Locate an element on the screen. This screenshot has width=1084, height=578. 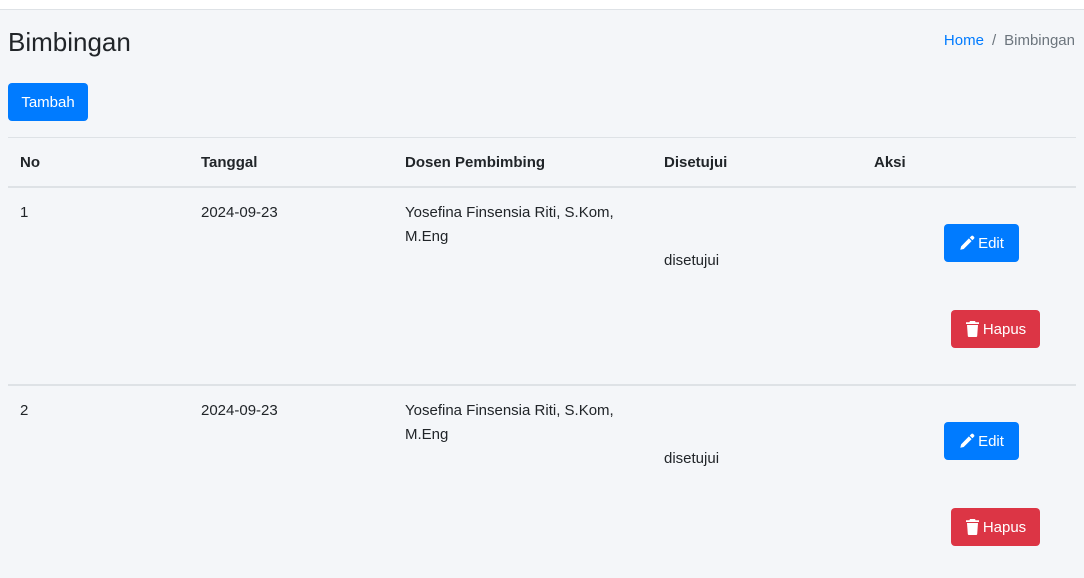
breadcrumb: Home / Bimbingan is located at coordinates (1009, 41).